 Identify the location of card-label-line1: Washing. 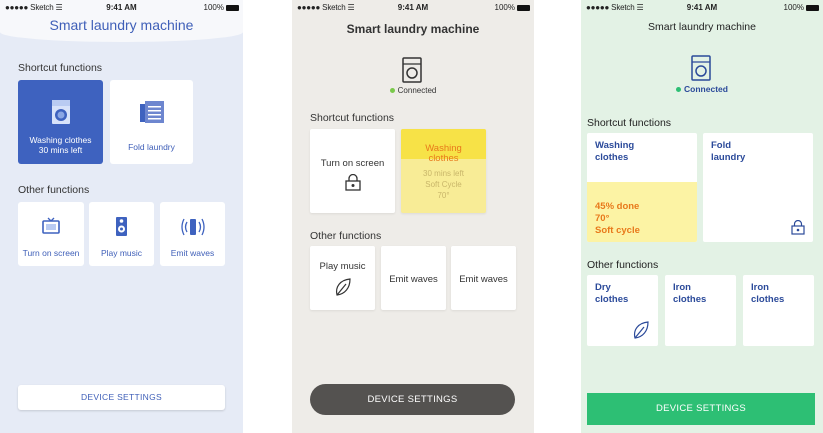
(615, 145).